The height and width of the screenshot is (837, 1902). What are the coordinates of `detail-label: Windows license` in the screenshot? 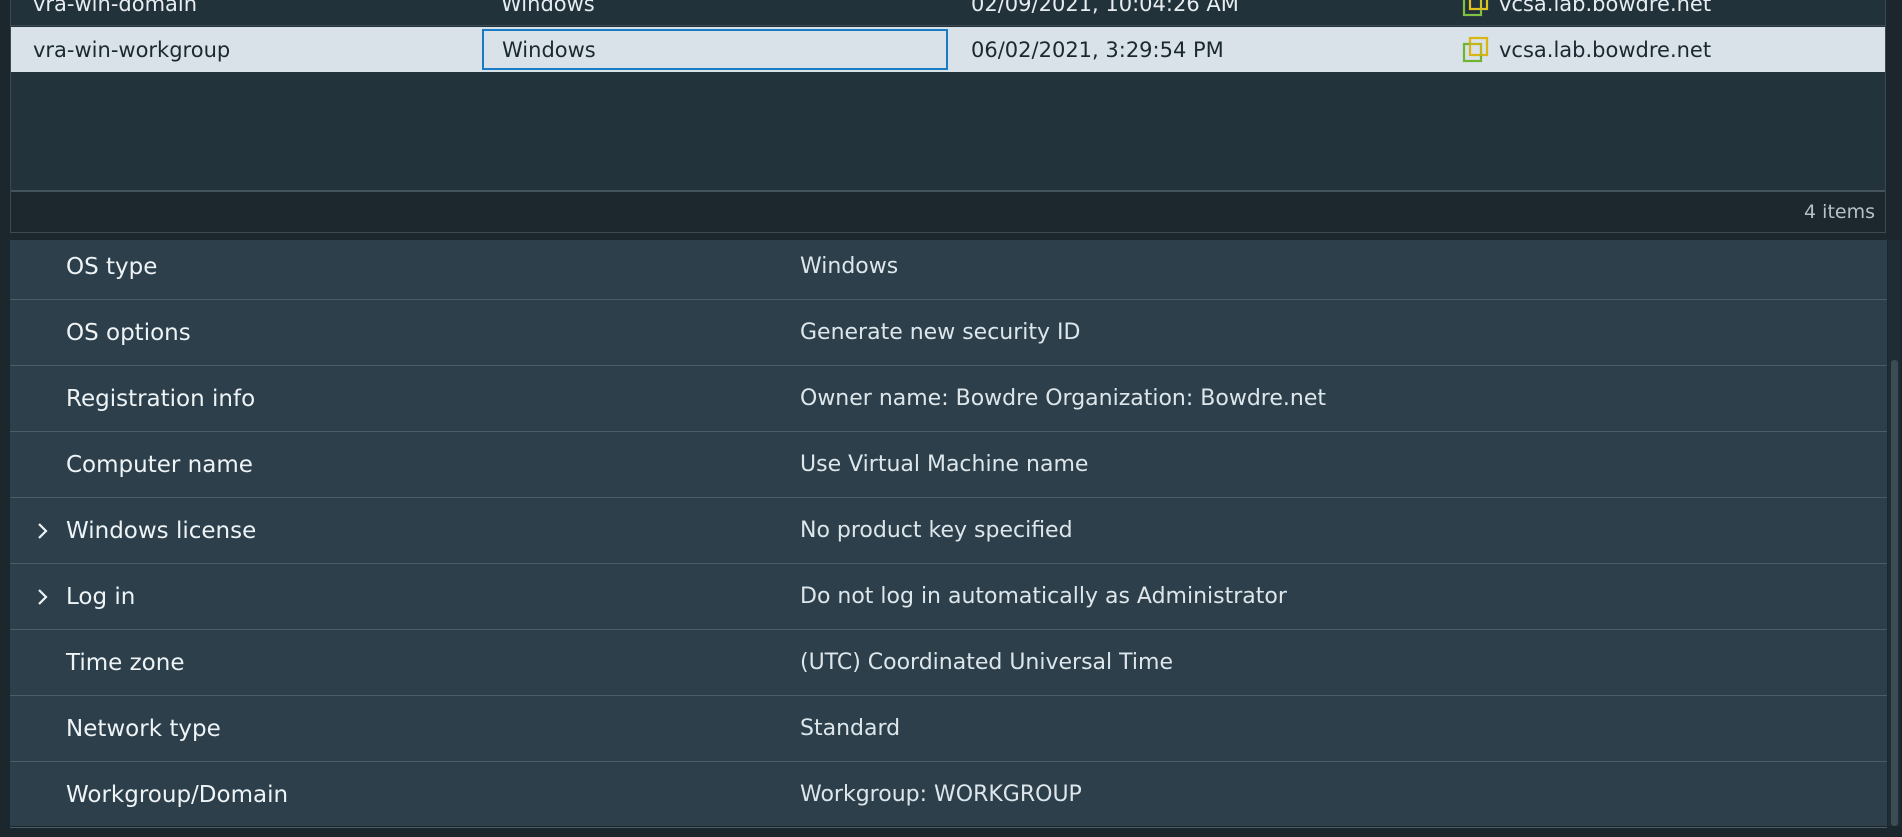 It's located at (161, 530).